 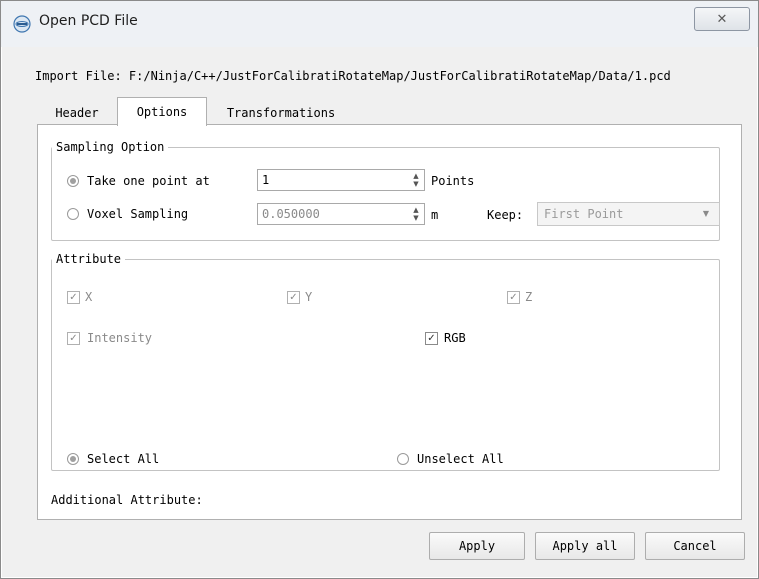 What do you see at coordinates (341, 180) in the screenshot?
I see `points-spinbox: 1 ▲ ▼` at bounding box center [341, 180].